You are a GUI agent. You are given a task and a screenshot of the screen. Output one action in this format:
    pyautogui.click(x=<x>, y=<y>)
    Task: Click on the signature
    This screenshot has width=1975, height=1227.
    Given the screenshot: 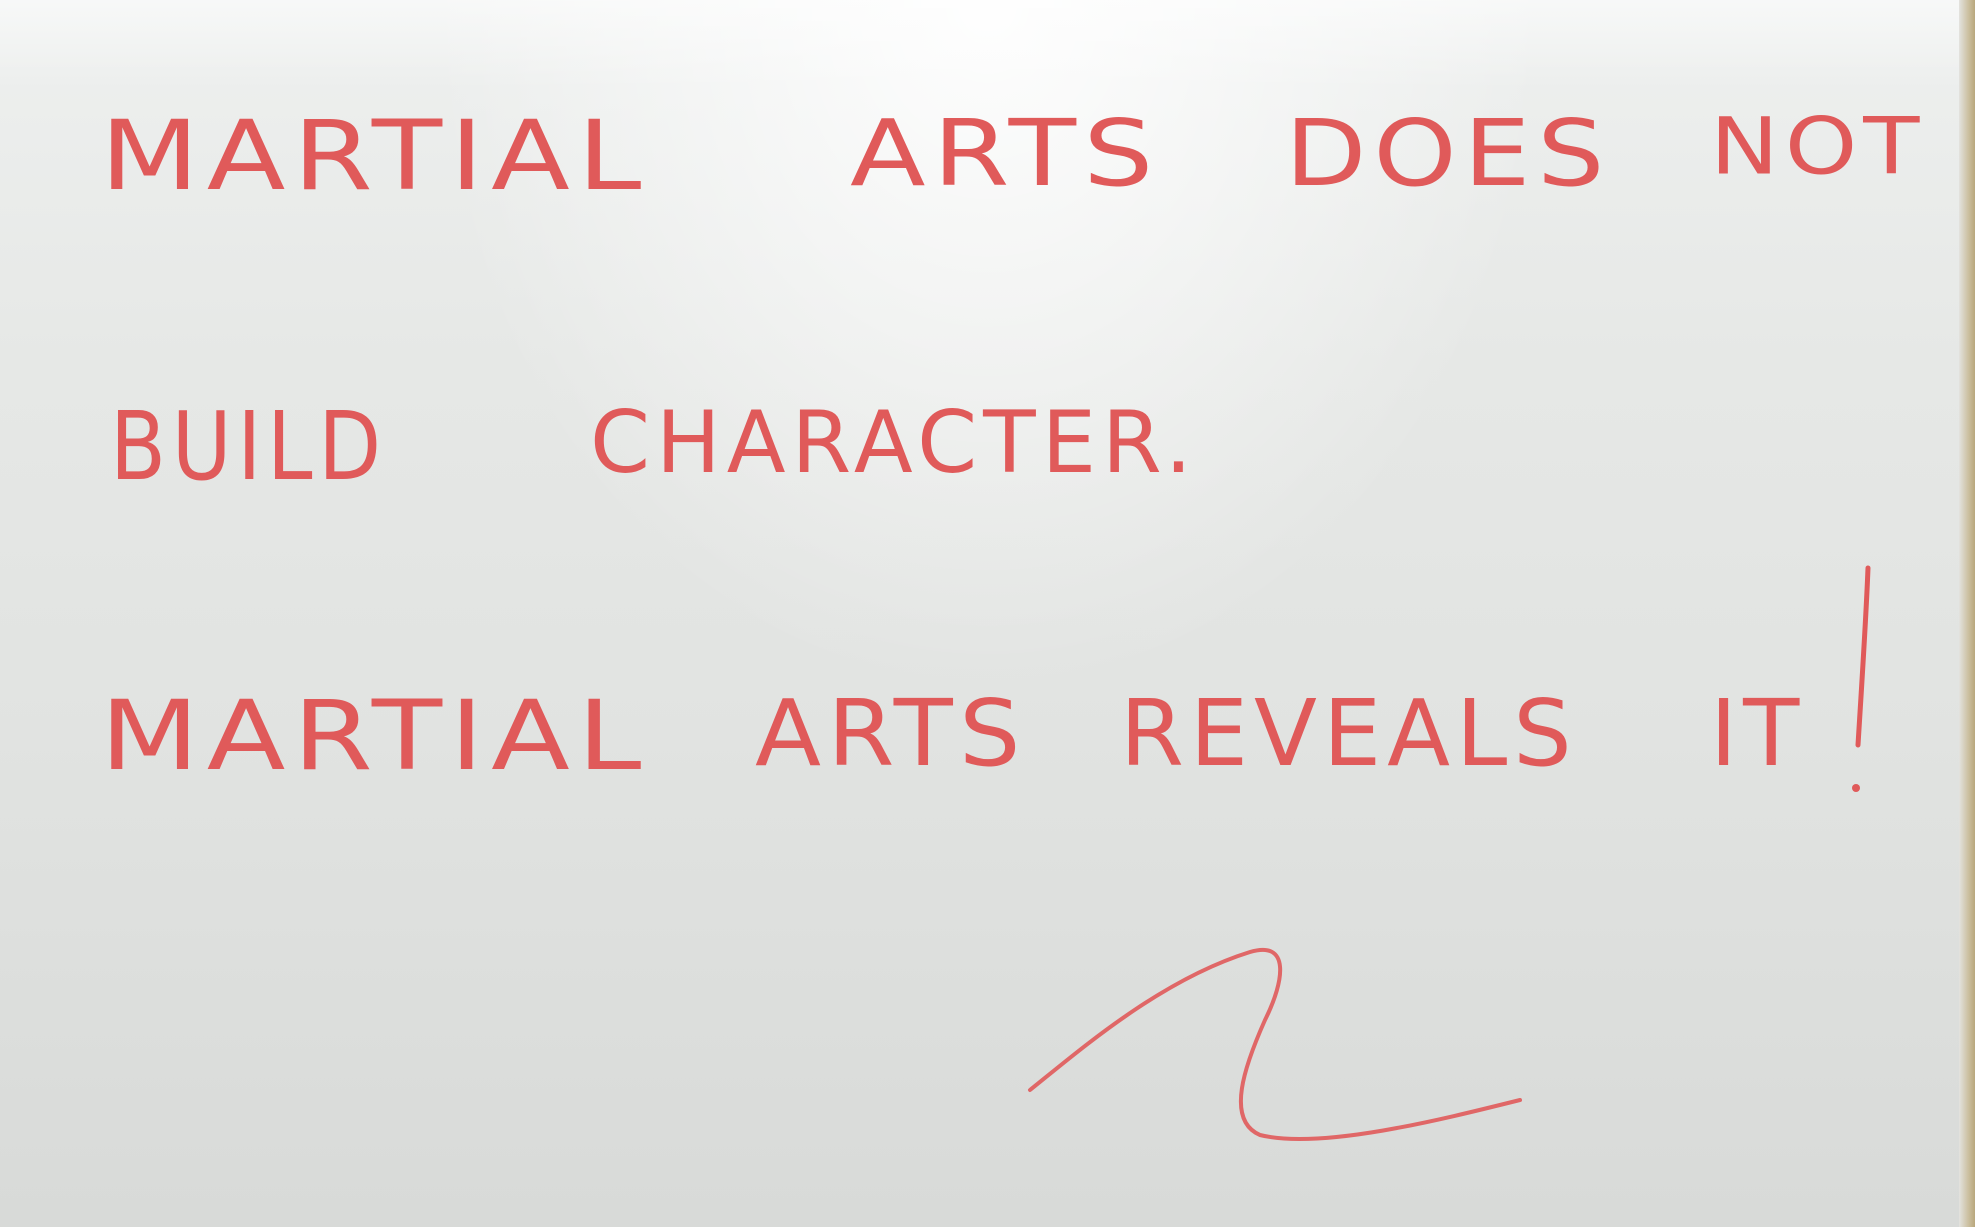 What is the action you would take?
    pyautogui.click(x=1275, y=1045)
    